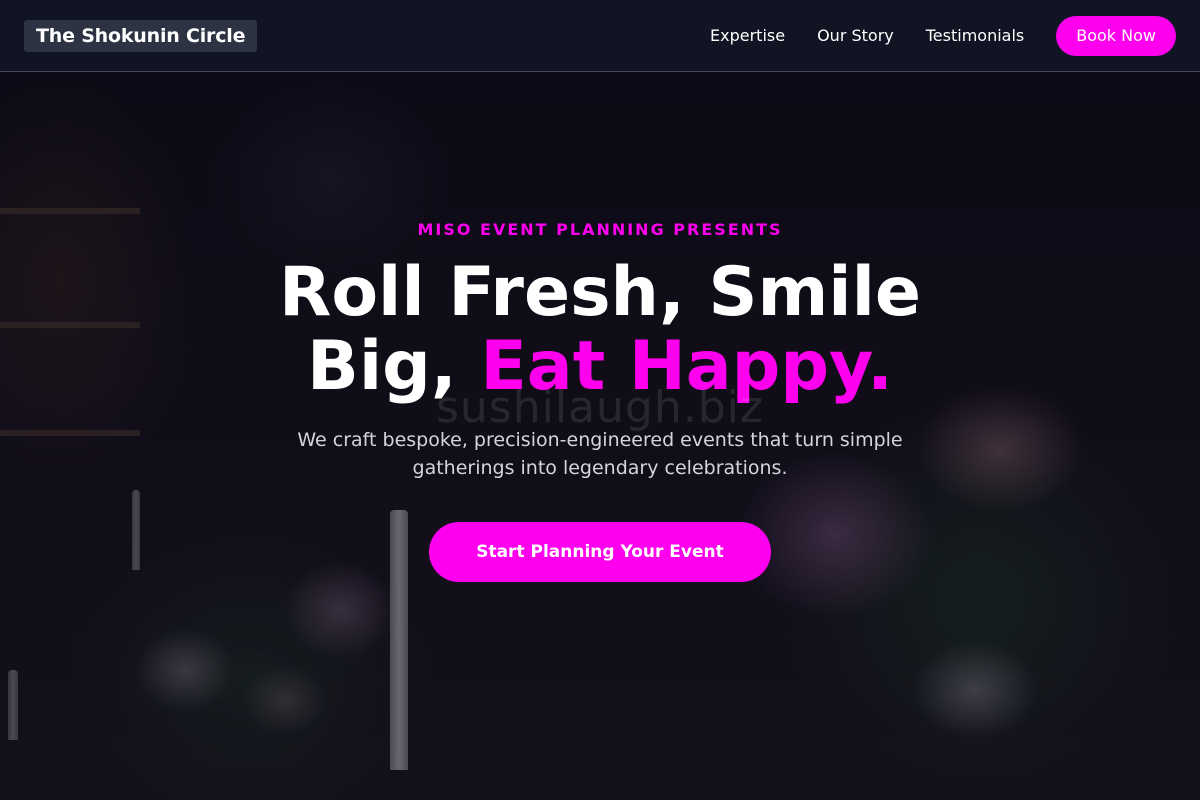  Describe the element at coordinates (975, 35) in the screenshot. I see `nav-link-testimonials: Testimonials` at that location.